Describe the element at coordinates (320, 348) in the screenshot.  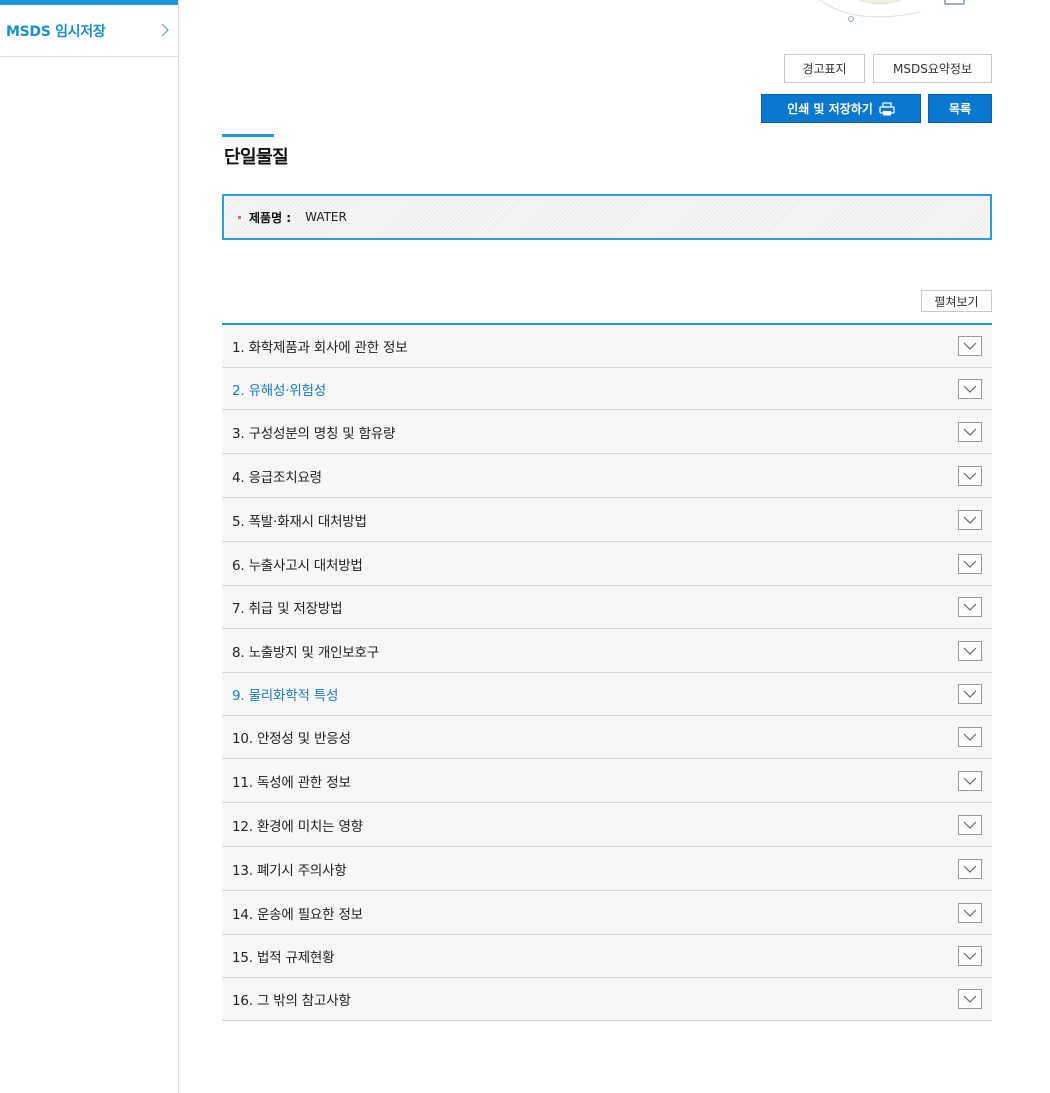
I see `accordion-section-label: 1. 화학제품과 회사에 관한 정보` at that location.